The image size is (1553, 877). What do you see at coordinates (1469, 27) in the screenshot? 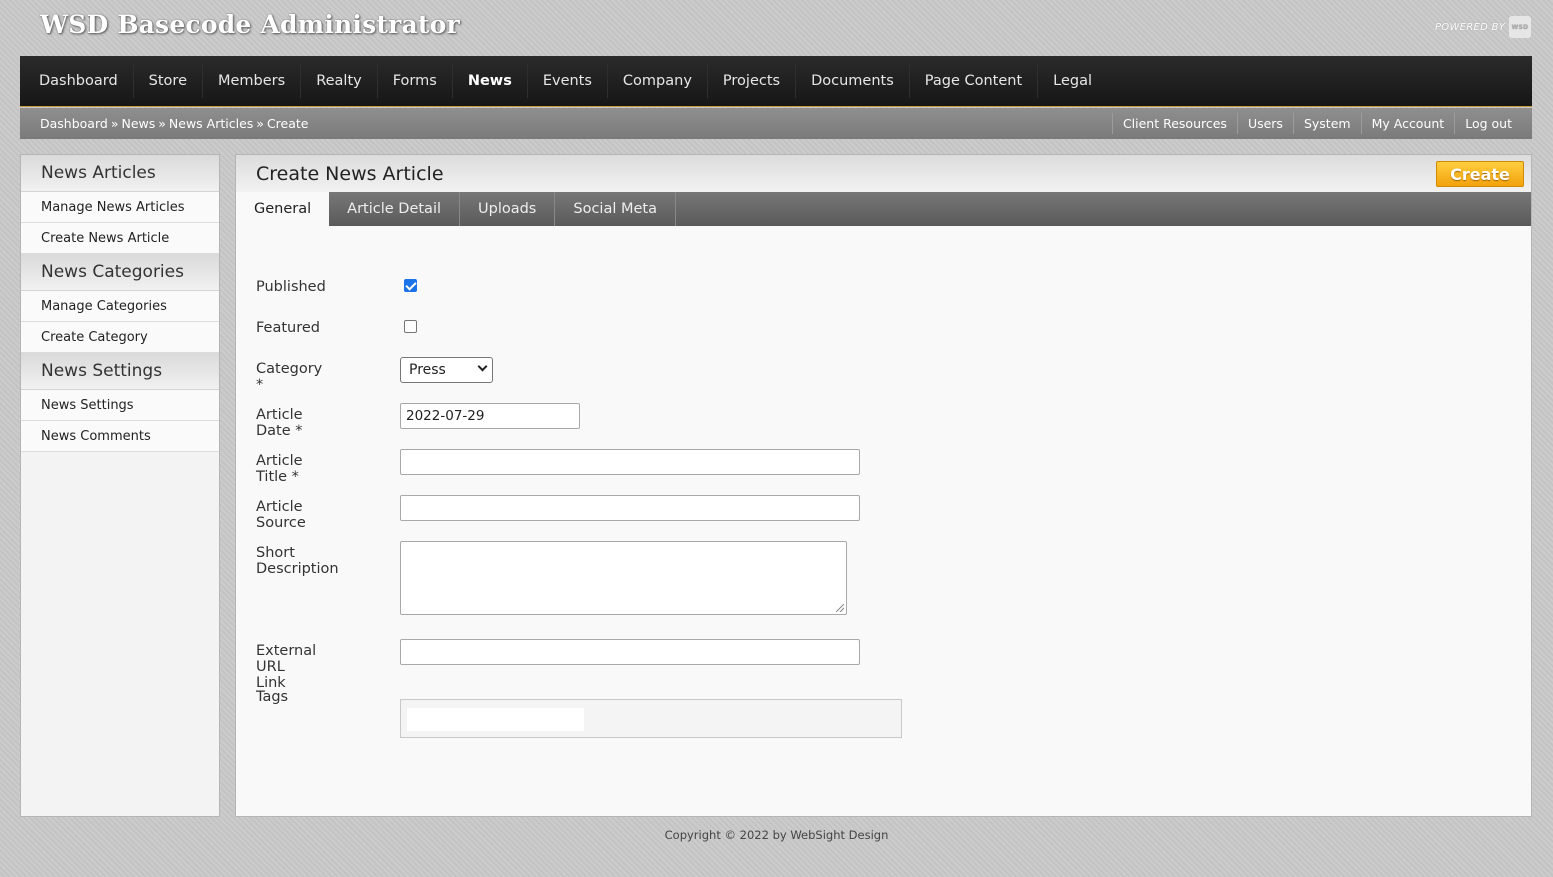
I see `powered-by-text: POWERED BY` at bounding box center [1469, 27].